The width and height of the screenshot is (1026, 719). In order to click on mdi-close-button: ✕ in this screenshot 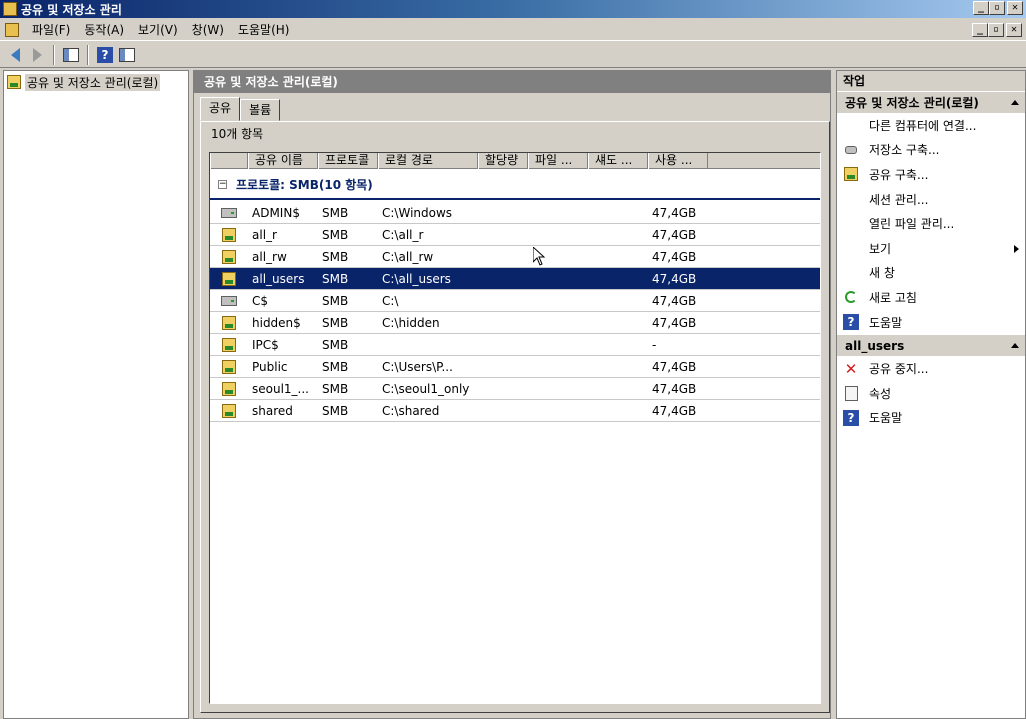, I will do `click(1014, 30)`.